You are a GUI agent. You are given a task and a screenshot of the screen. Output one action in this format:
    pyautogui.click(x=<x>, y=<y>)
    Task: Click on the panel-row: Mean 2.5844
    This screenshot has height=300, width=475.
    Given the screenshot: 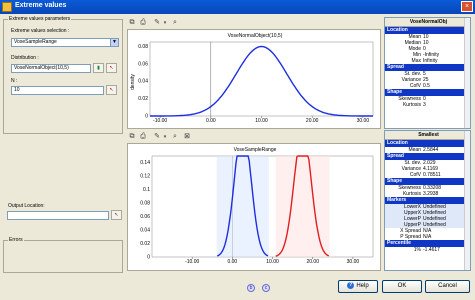 What is the action you would take?
    pyautogui.click(x=427, y=150)
    